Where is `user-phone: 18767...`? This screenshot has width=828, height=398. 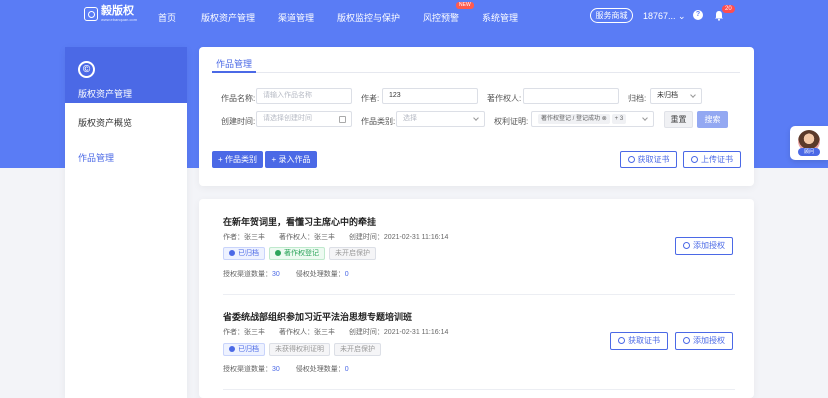
user-phone: 18767... is located at coordinates (659, 16).